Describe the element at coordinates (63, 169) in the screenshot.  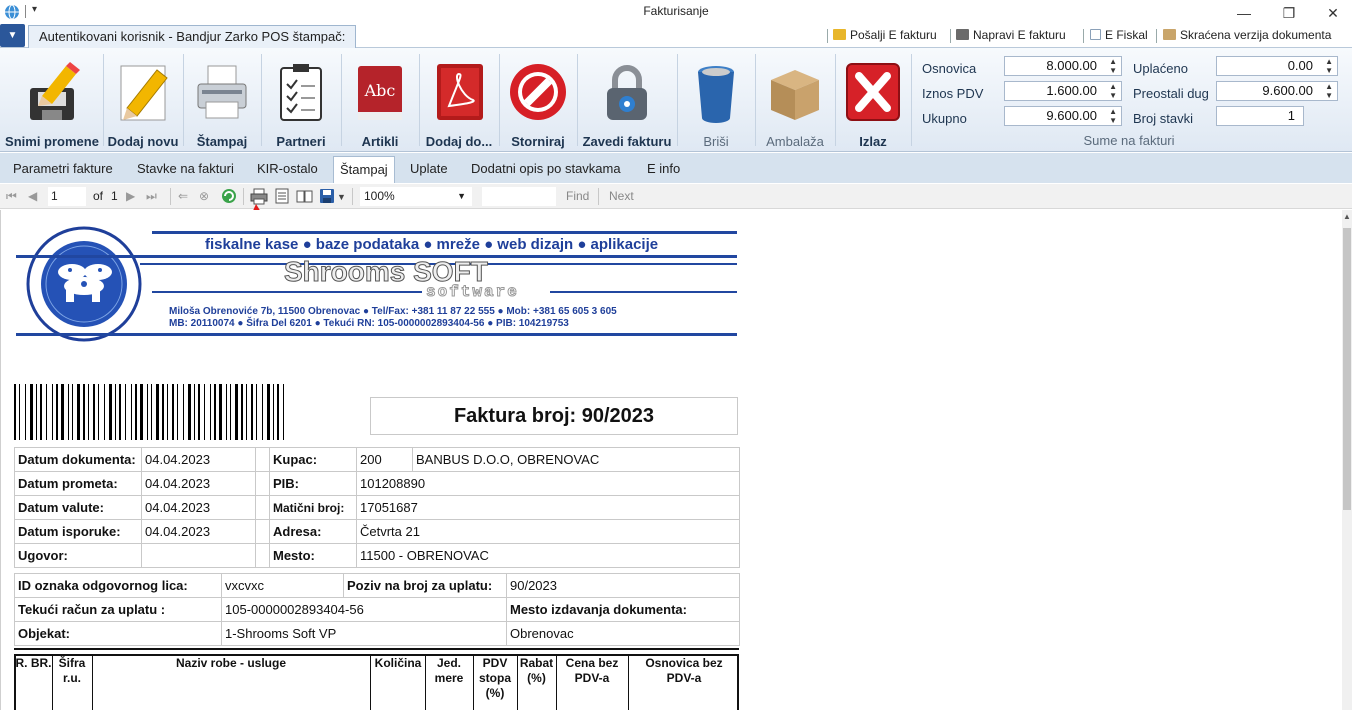
I see `tab-parametri-fakture: Parametri fakture` at that location.